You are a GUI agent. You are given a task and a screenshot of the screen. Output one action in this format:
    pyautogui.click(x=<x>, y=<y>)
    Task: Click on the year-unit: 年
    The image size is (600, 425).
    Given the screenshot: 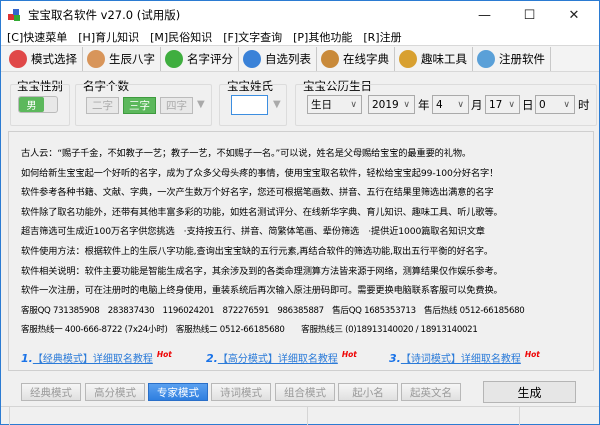 What is the action you would take?
    pyautogui.click(x=424, y=105)
    